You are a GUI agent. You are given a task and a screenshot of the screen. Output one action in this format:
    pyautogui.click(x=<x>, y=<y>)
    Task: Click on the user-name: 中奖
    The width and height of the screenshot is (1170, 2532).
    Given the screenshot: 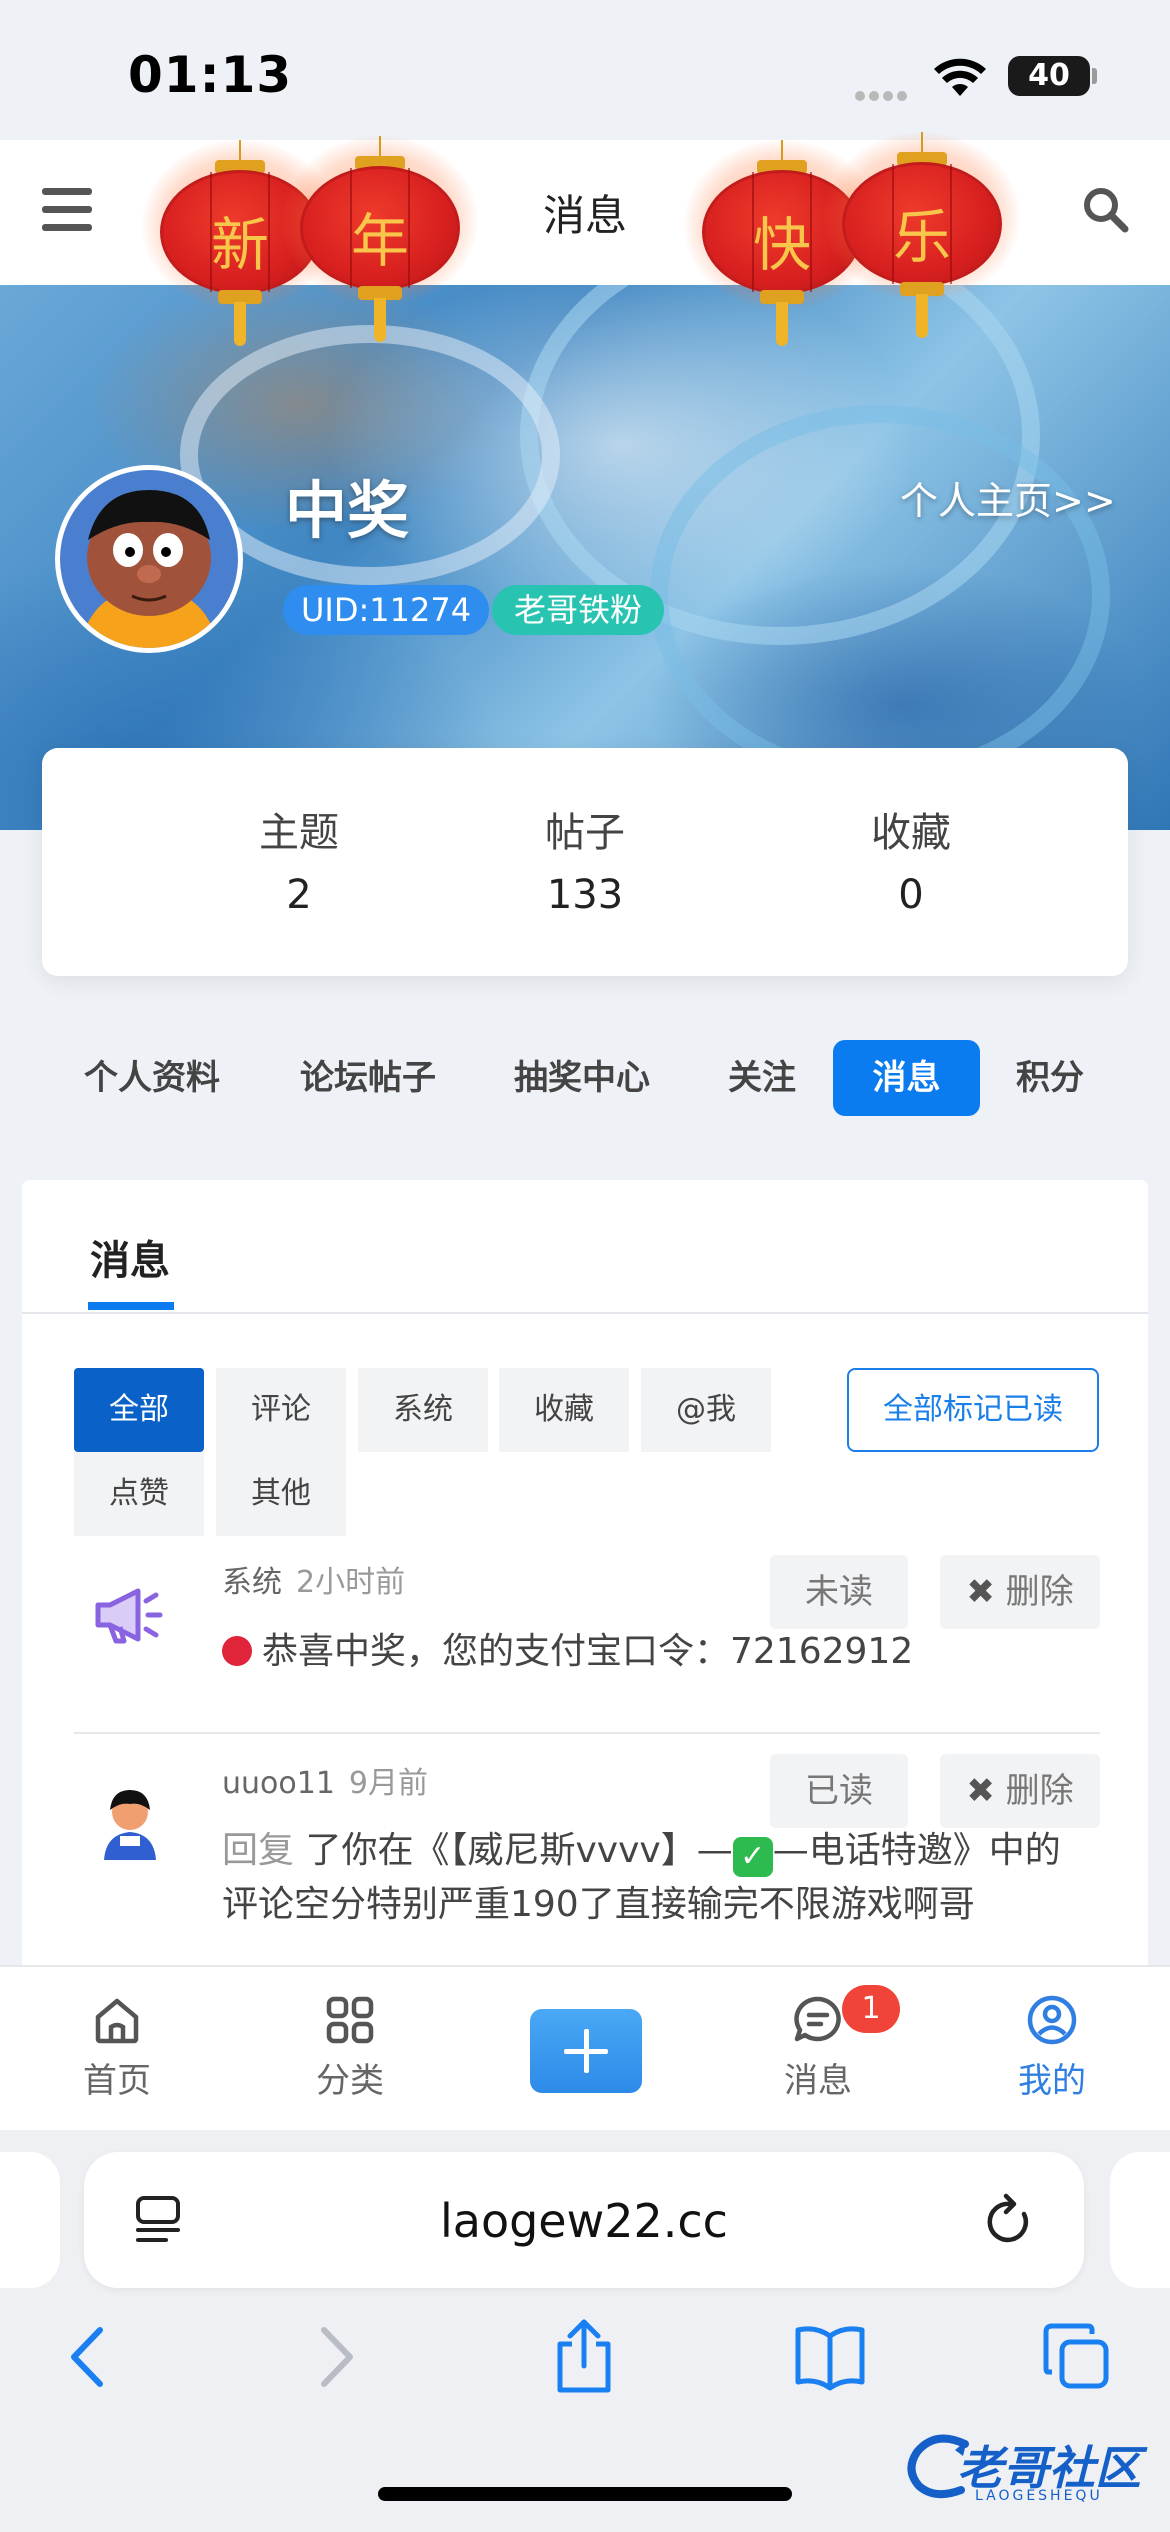 What is the action you would take?
    pyautogui.click(x=347, y=510)
    